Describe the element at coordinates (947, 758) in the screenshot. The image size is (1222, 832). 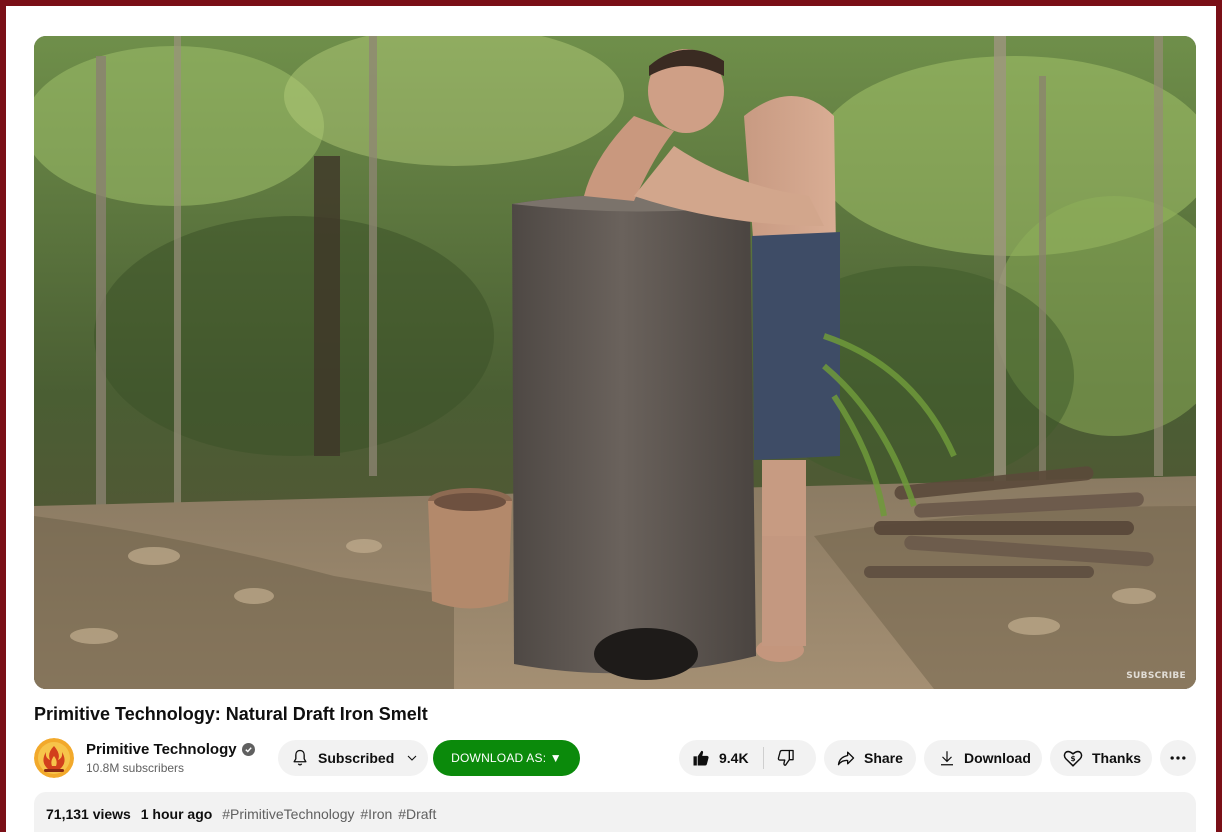
I see `download-icon` at that location.